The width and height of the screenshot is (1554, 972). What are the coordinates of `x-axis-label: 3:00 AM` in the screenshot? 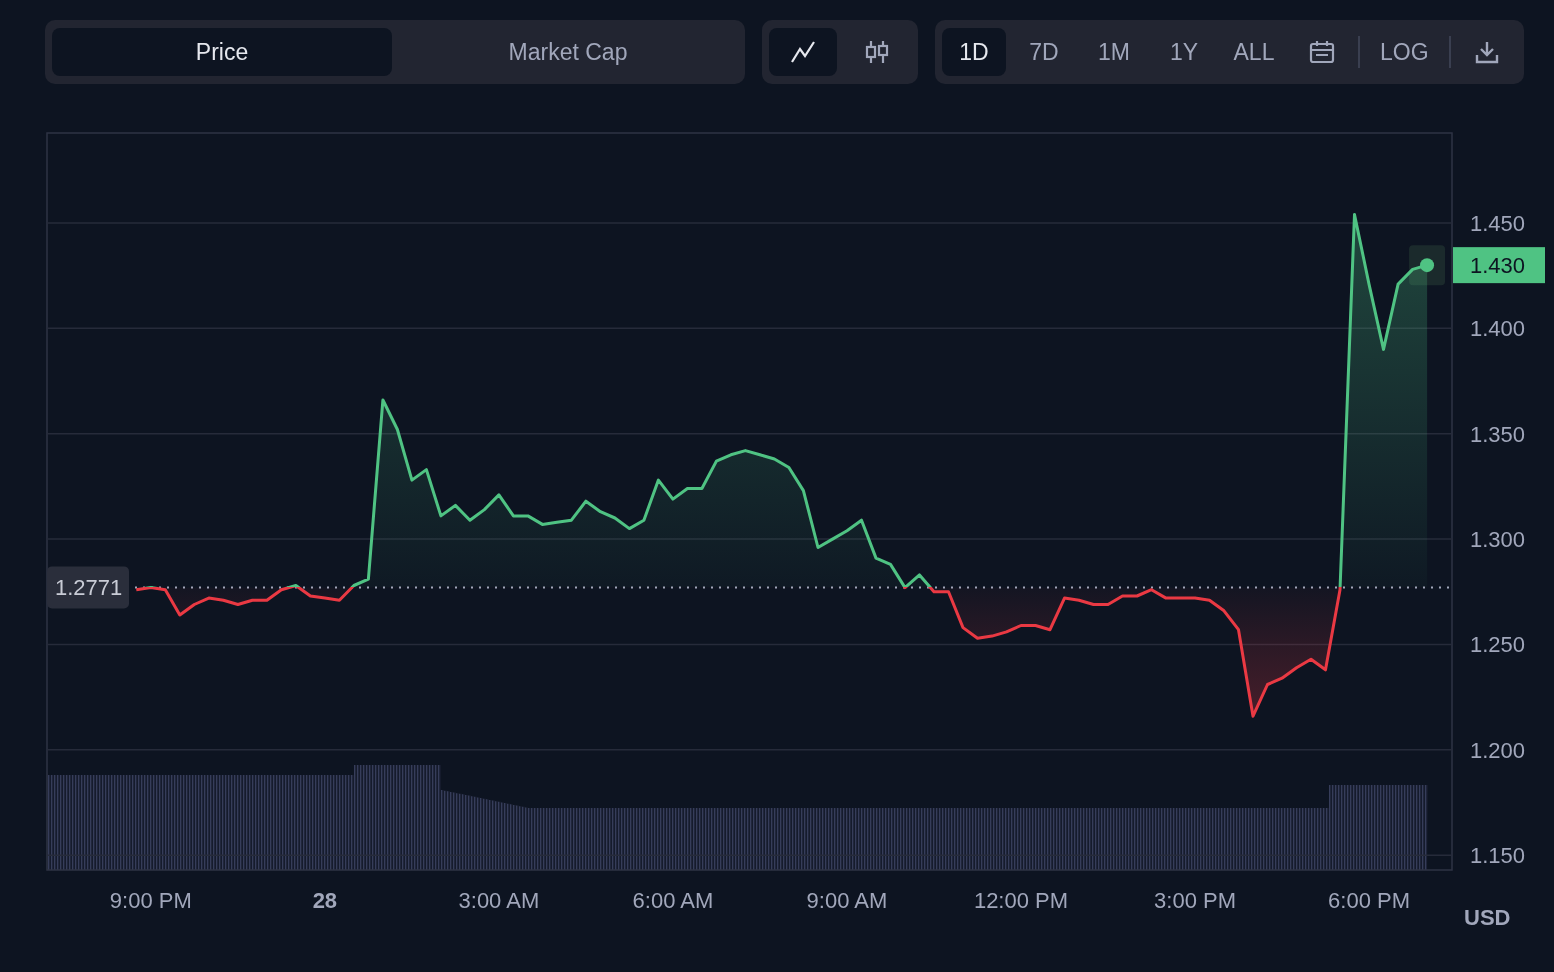 It's located at (499, 900).